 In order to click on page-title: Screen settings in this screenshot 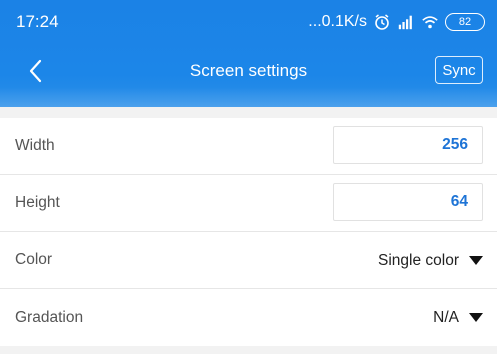, I will do `click(248, 70)`.